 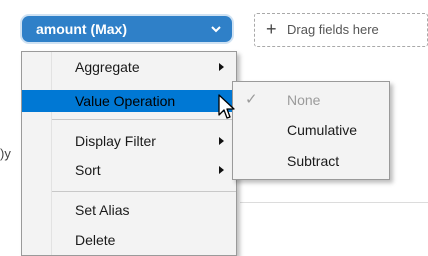 I want to click on submenu-item-cumulative: Cumulative, so click(x=311, y=130).